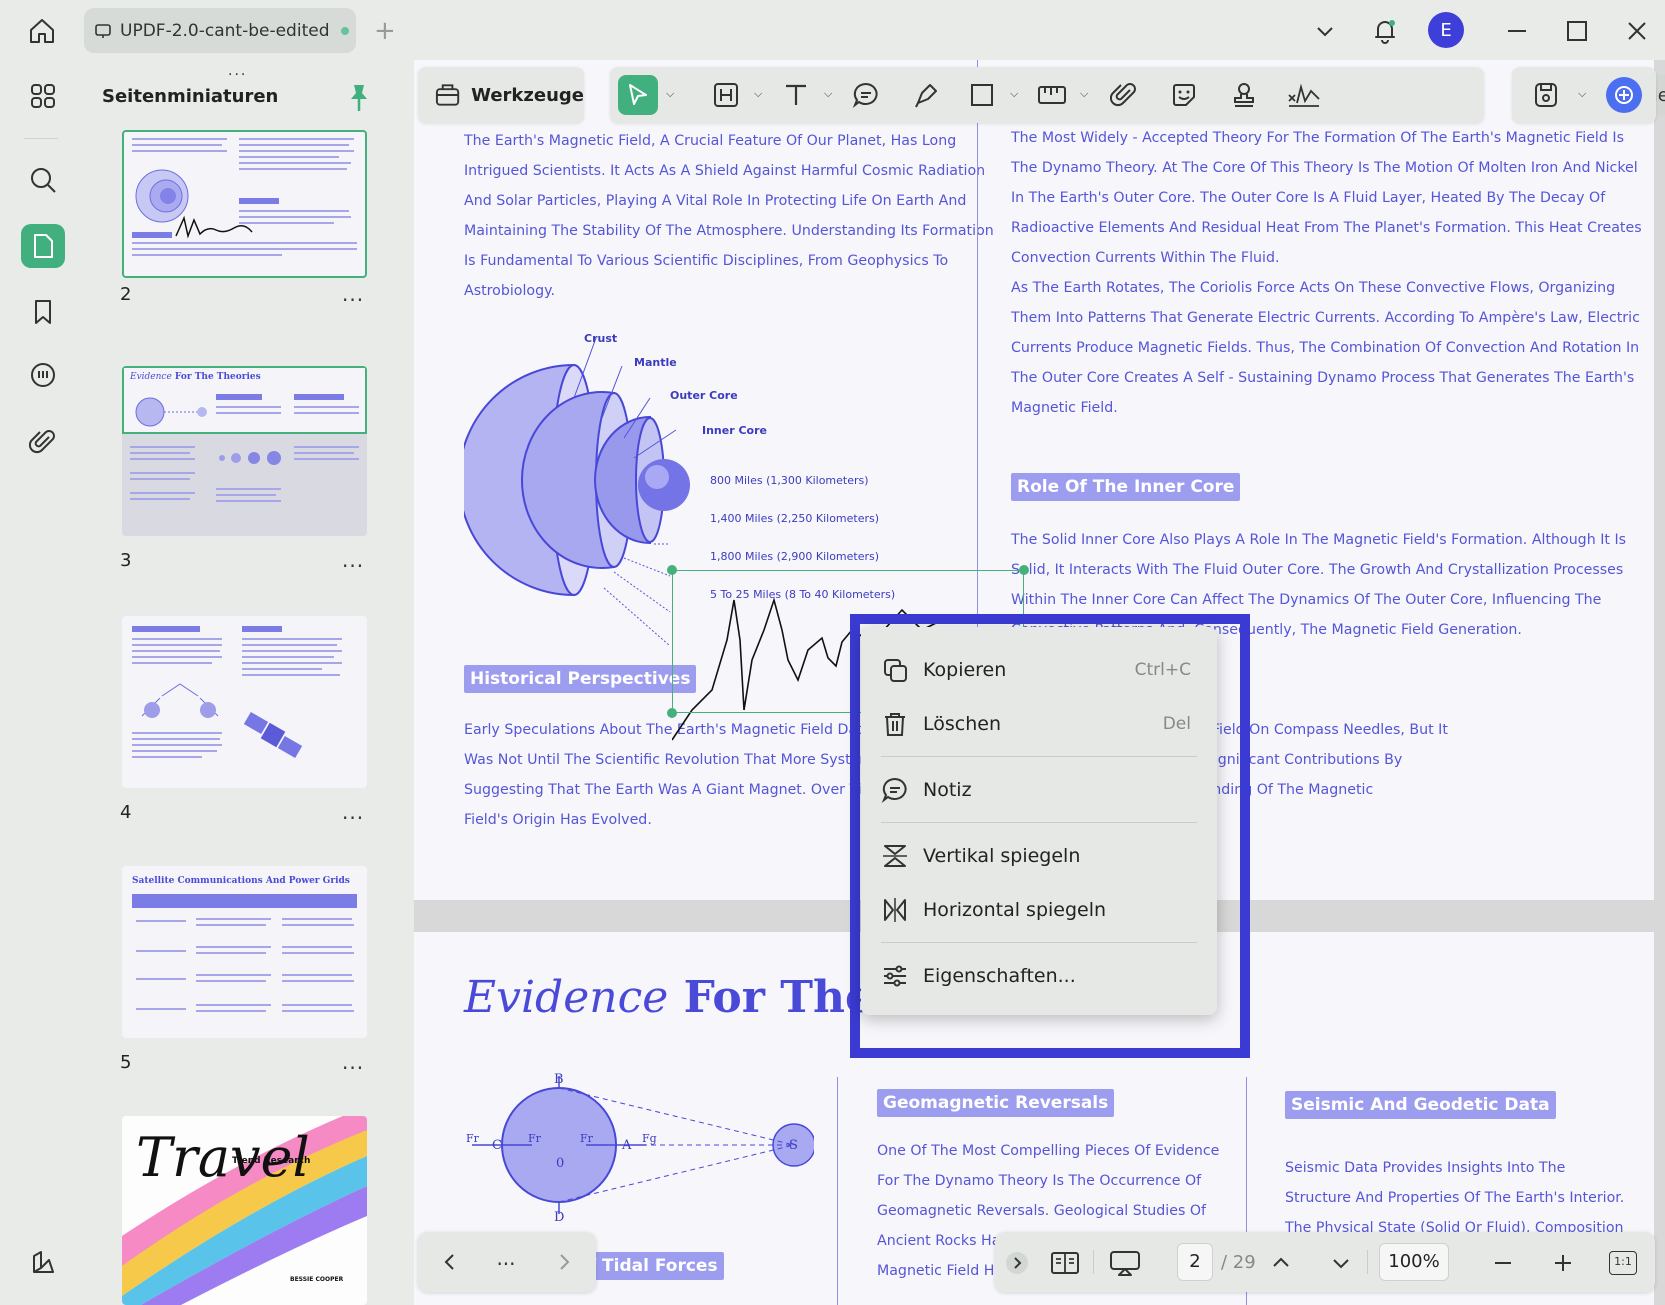 The width and height of the screenshot is (1665, 1305). Describe the element at coordinates (126, 294) in the screenshot. I see `thumbnail-number: 2` at that location.